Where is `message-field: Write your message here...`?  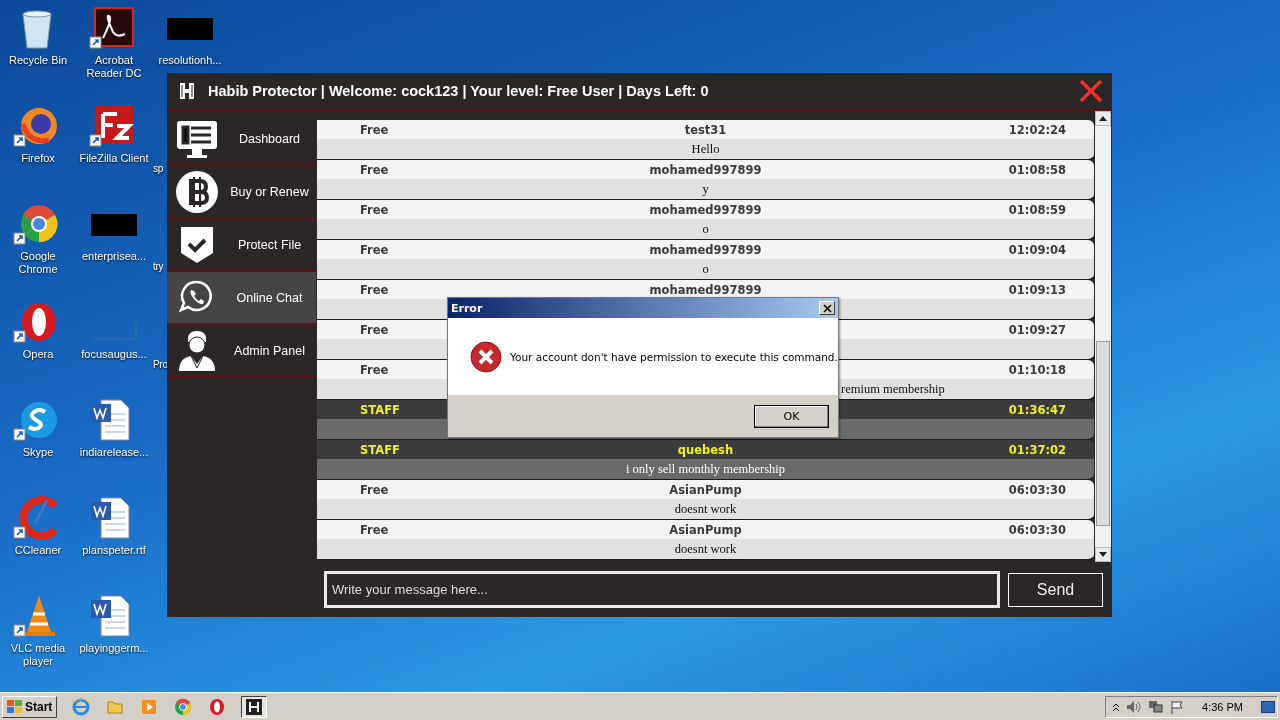
message-field: Write your message here... is located at coordinates (662, 589).